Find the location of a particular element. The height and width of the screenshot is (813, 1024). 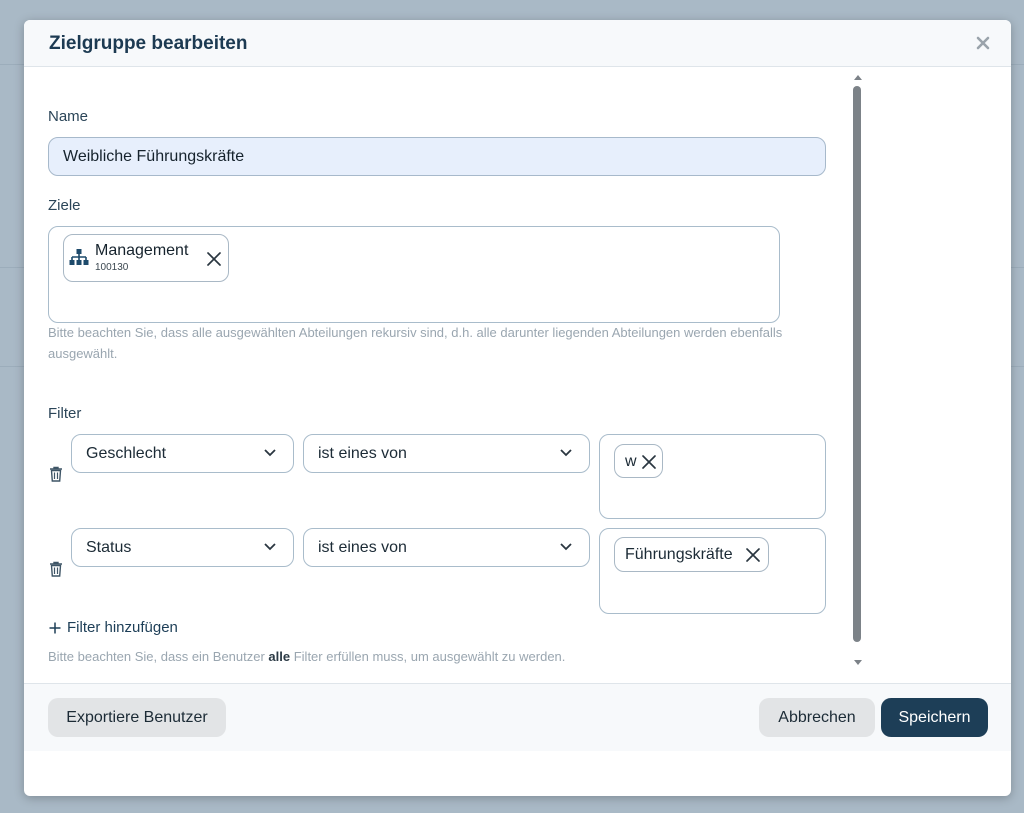

filter-hint-prefix: Bitte beachten Sie, dass ein Benutzer is located at coordinates (158, 656).